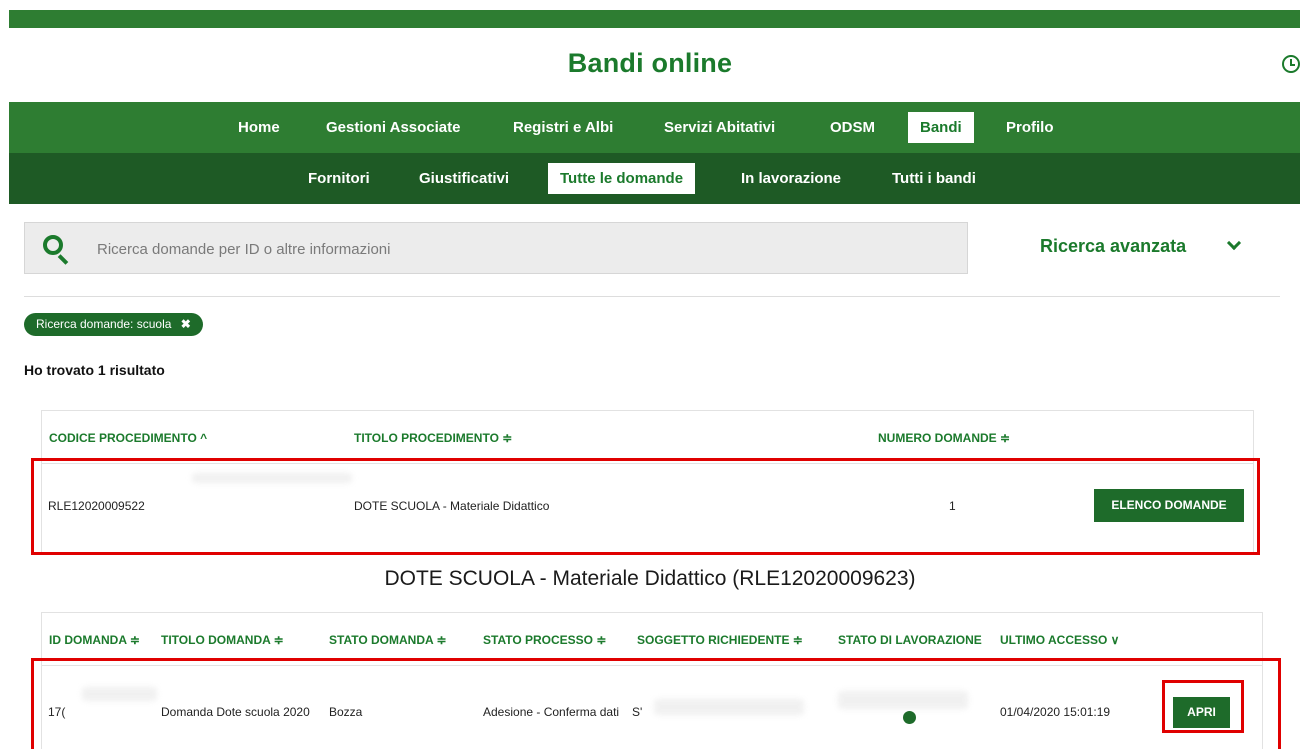  Describe the element at coordinates (1201, 712) in the screenshot. I see `apri-button: APRI` at that location.